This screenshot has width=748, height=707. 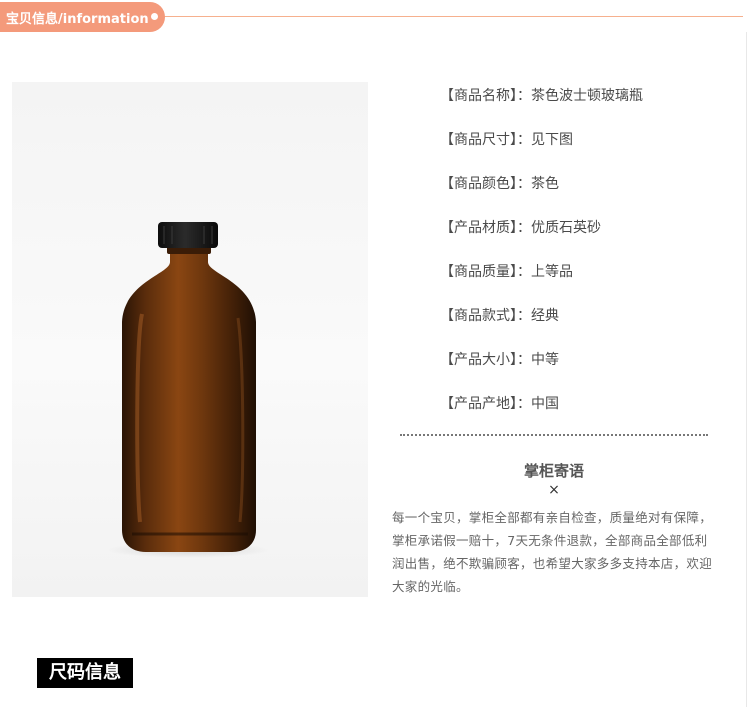 I want to click on spec-row-name: 【商品名称】：茶色波士顿玻璃瓶, so click(x=585, y=104).